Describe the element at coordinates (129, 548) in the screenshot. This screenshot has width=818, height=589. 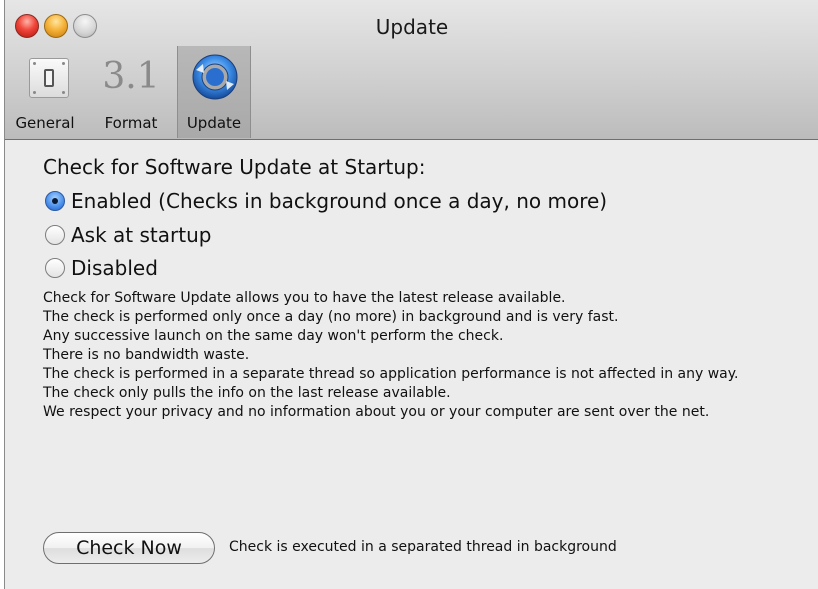
I see `check-now-button: Check Now` at that location.